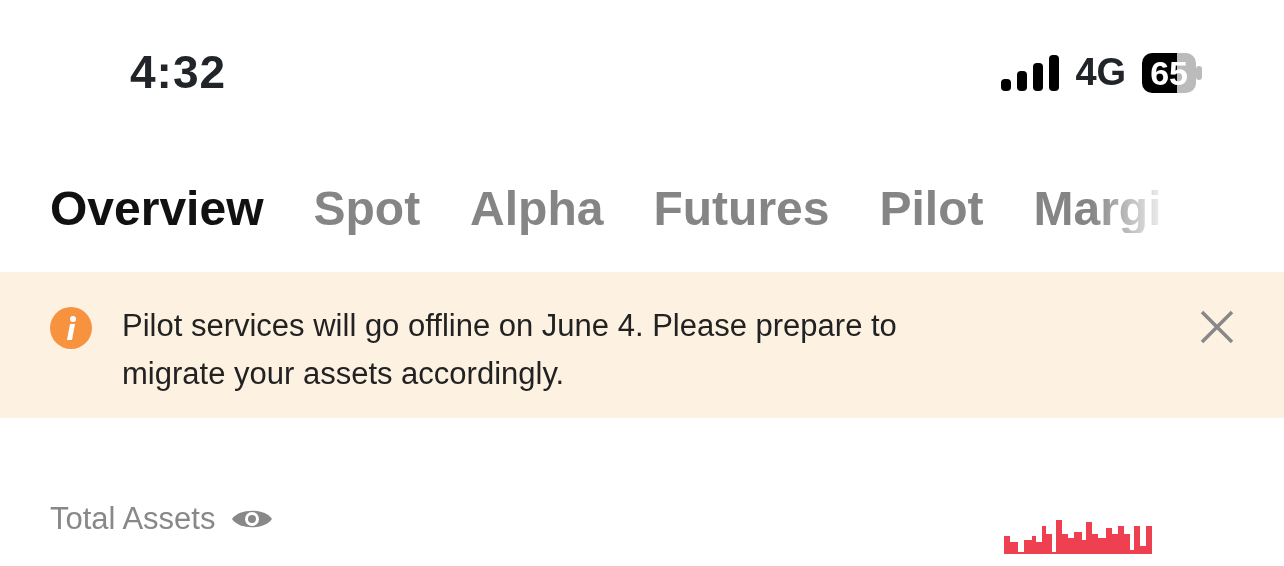 The width and height of the screenshot is (1284, 566). Describe the element at coordinates (1217, 327) in the screenshot. I see `close-button` at that location.